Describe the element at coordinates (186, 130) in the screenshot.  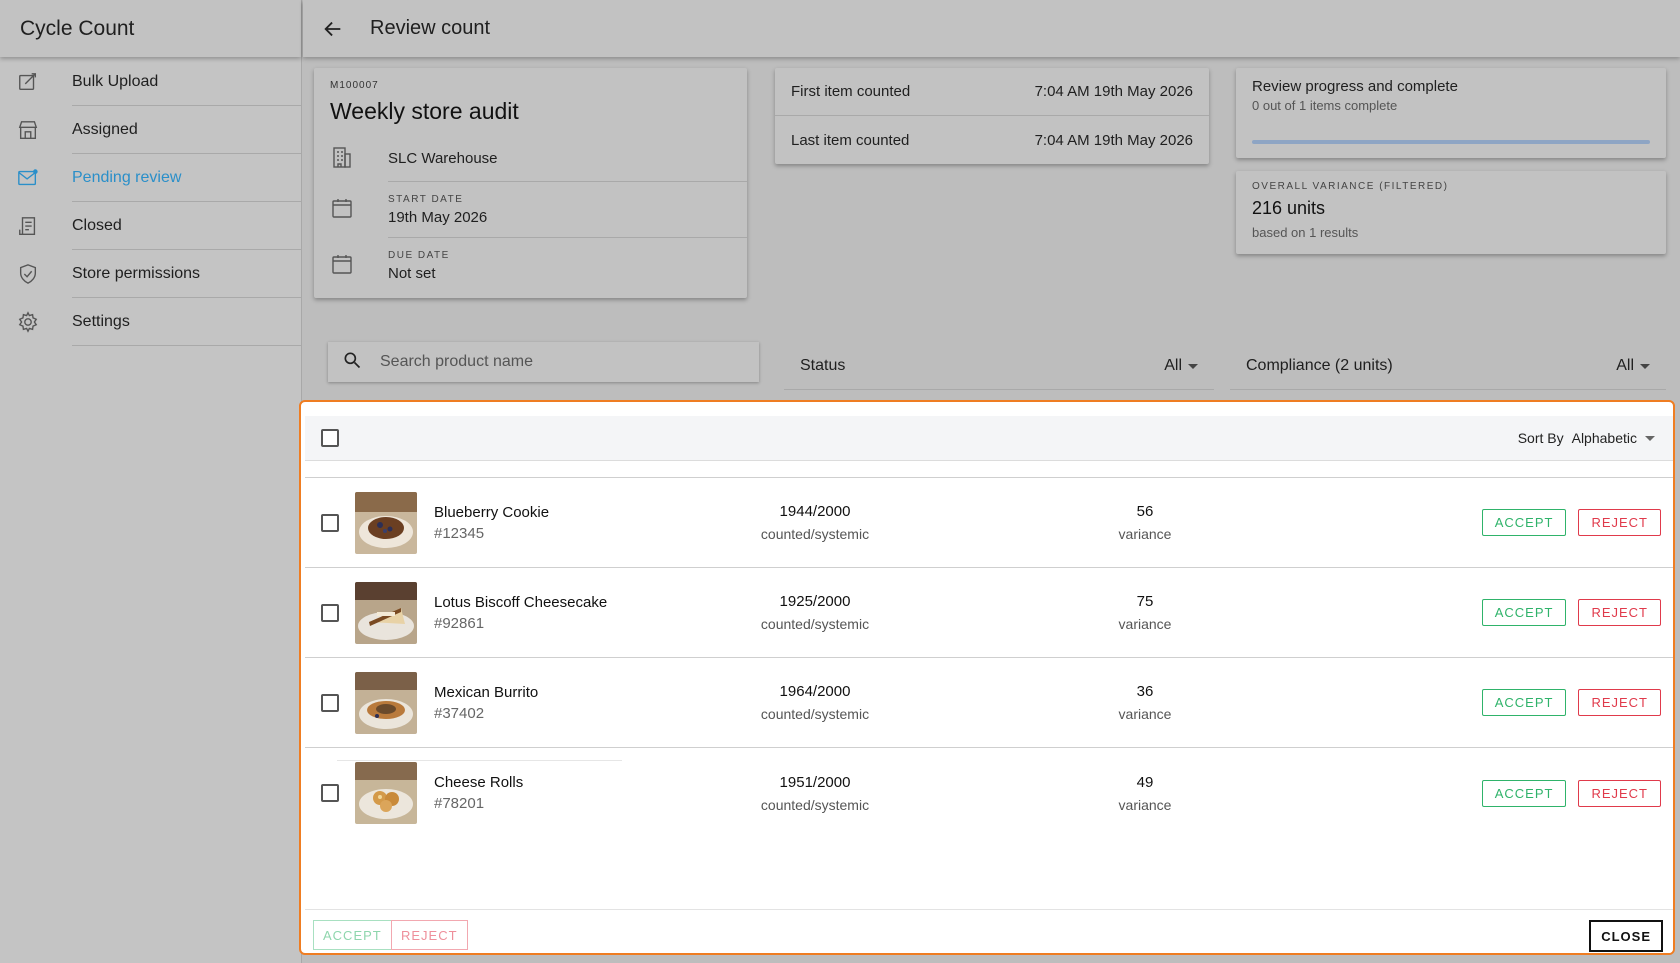
I see `sidebar-item-label: Assigned` at that location.